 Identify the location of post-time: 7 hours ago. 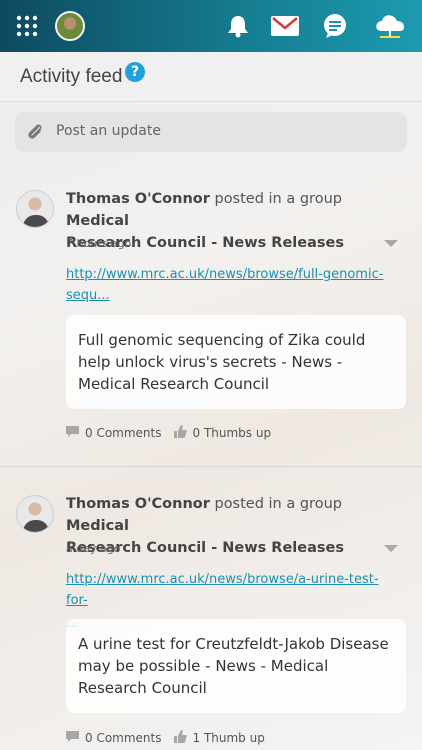
(99, 243).